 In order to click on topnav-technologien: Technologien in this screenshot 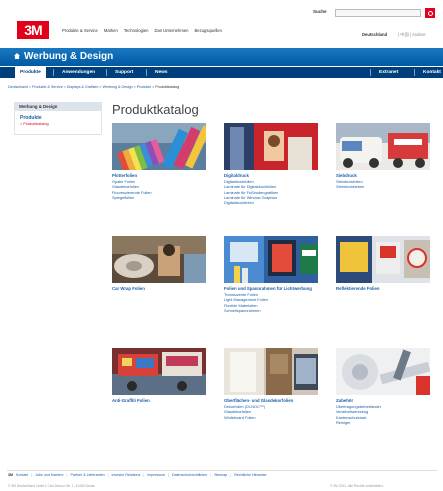, I will do `click(136, 30)`.